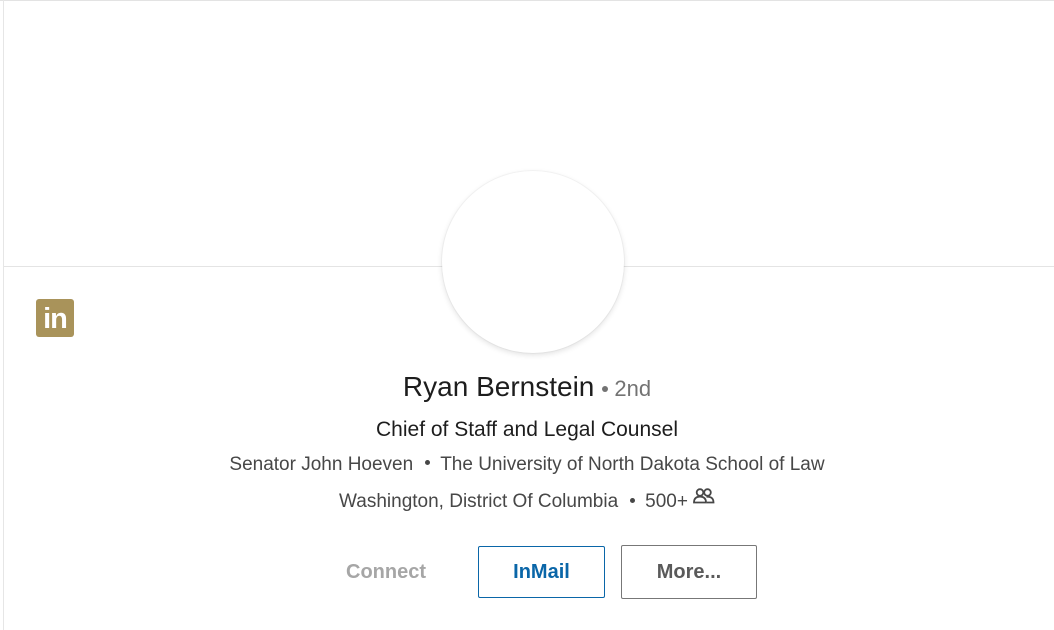 This screenshot has height=630, width=1054. I want to click on profile-avatar, so click(533, 262).